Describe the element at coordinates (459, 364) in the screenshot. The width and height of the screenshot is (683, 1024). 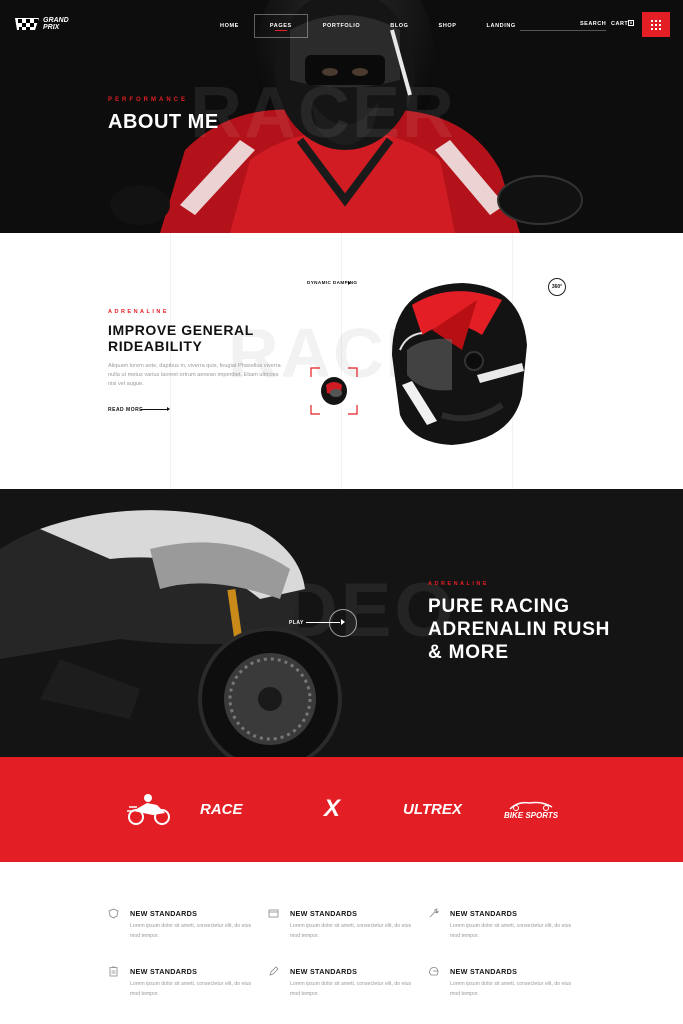
I see `helmet-product-image` at that location.